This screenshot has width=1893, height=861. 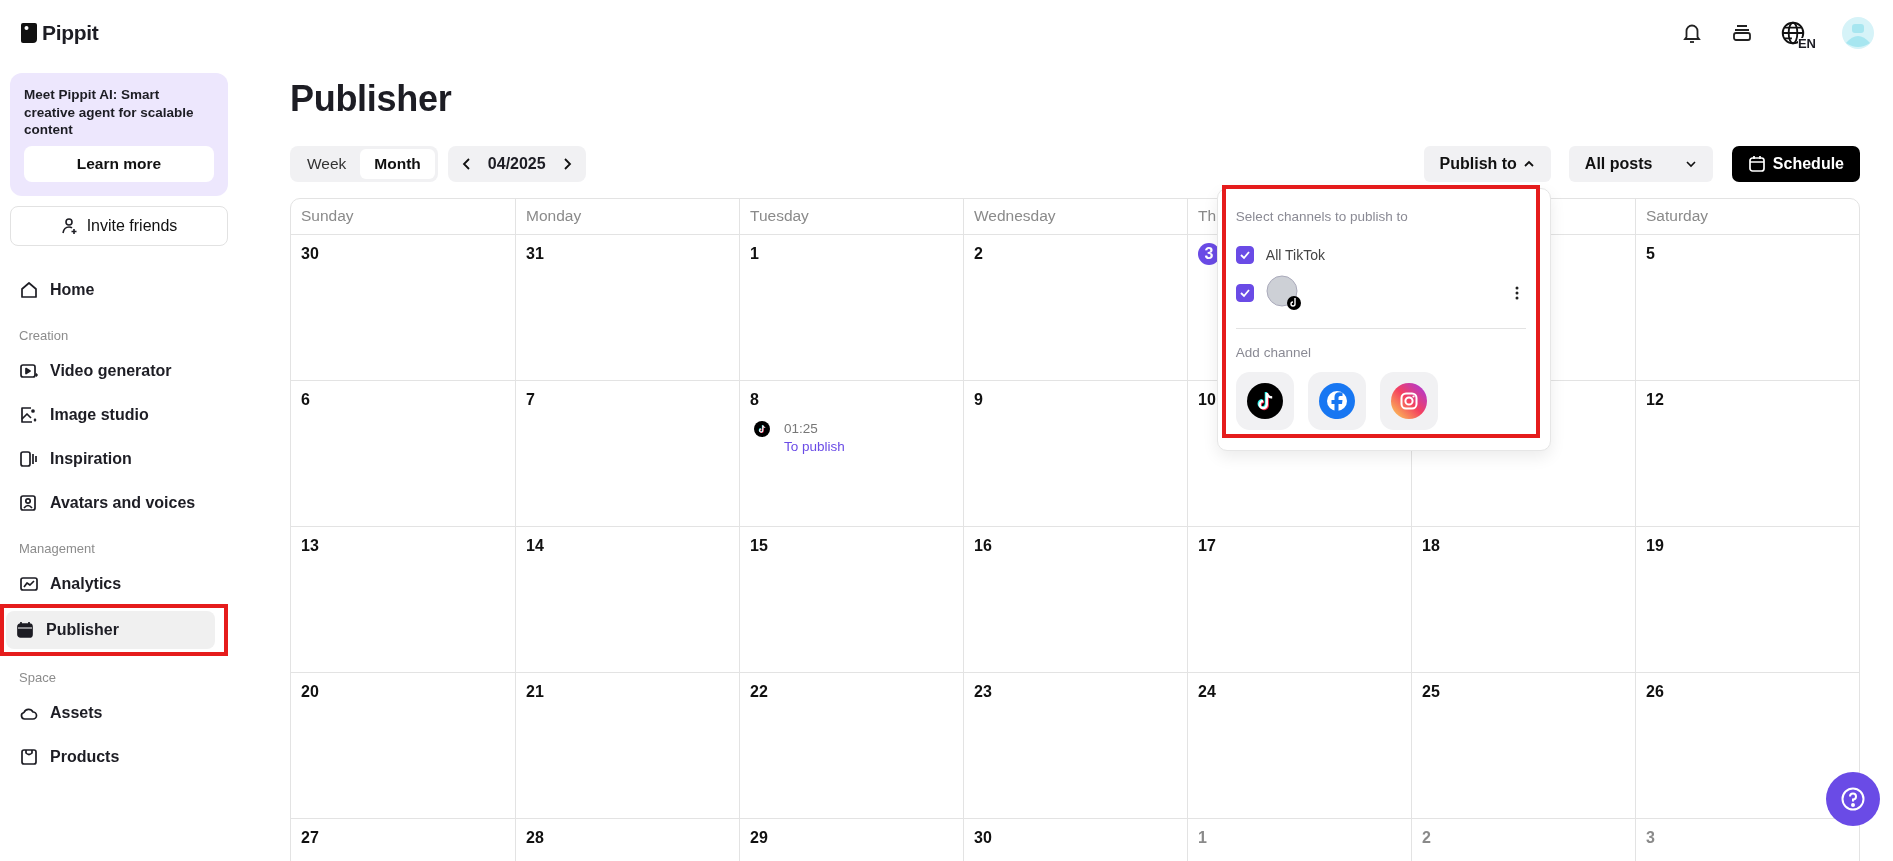 I want to click on day-number: 10, so click(x=1207, y=400).